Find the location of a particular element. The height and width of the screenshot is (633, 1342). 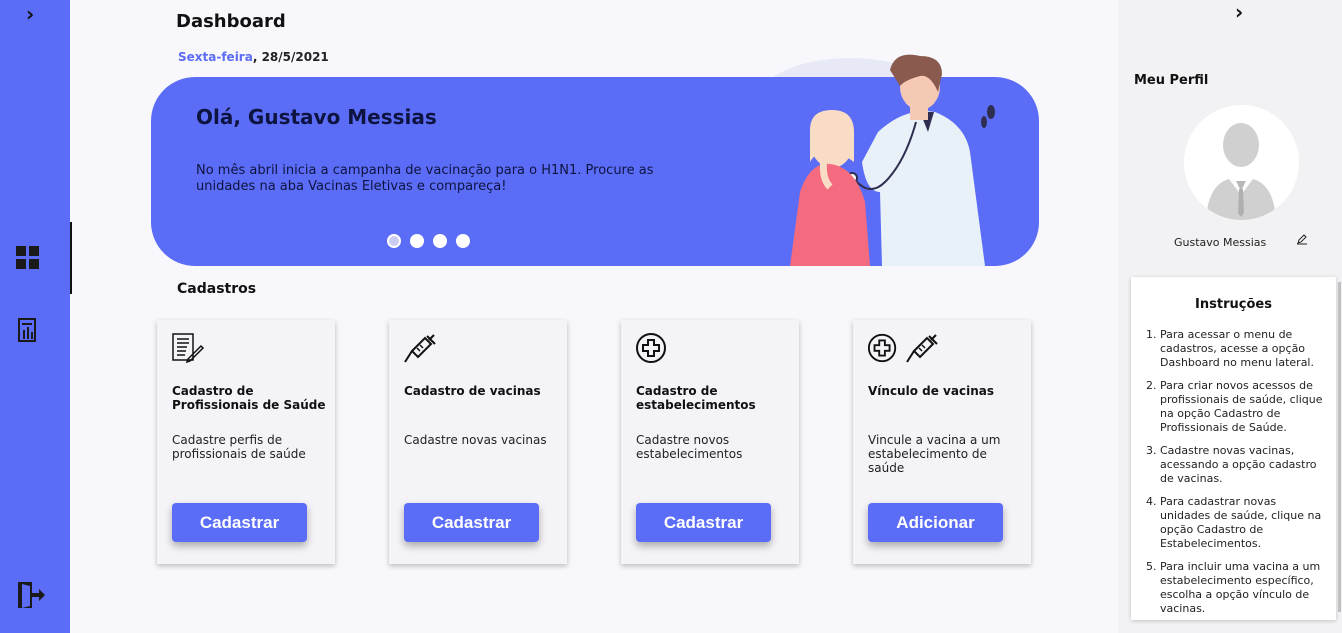

card-title: Cadastro de estabelecimentos is located at coordinates (696, 398).